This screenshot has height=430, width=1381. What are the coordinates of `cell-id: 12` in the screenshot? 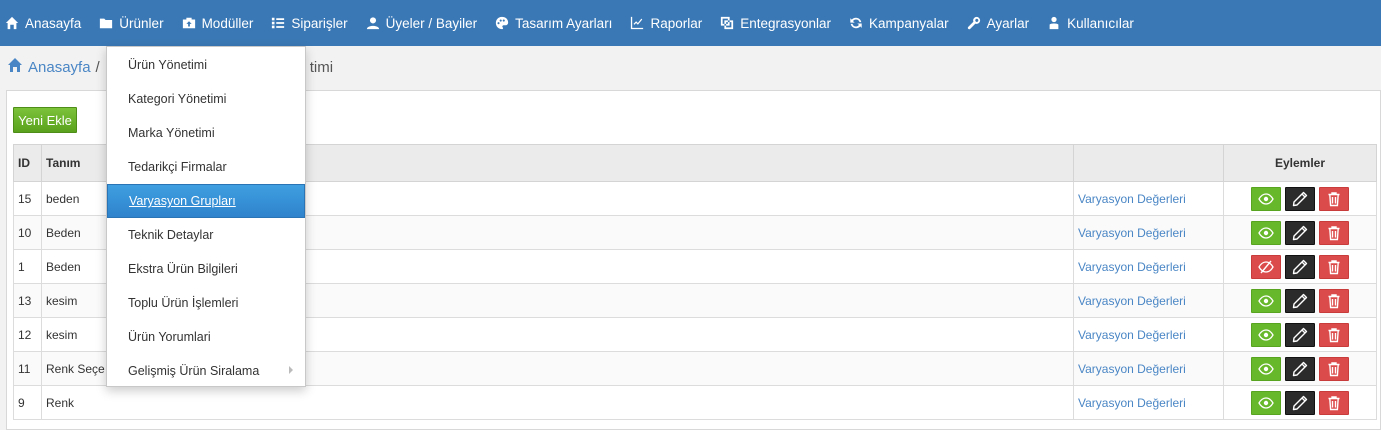 It's located at (27, 334).